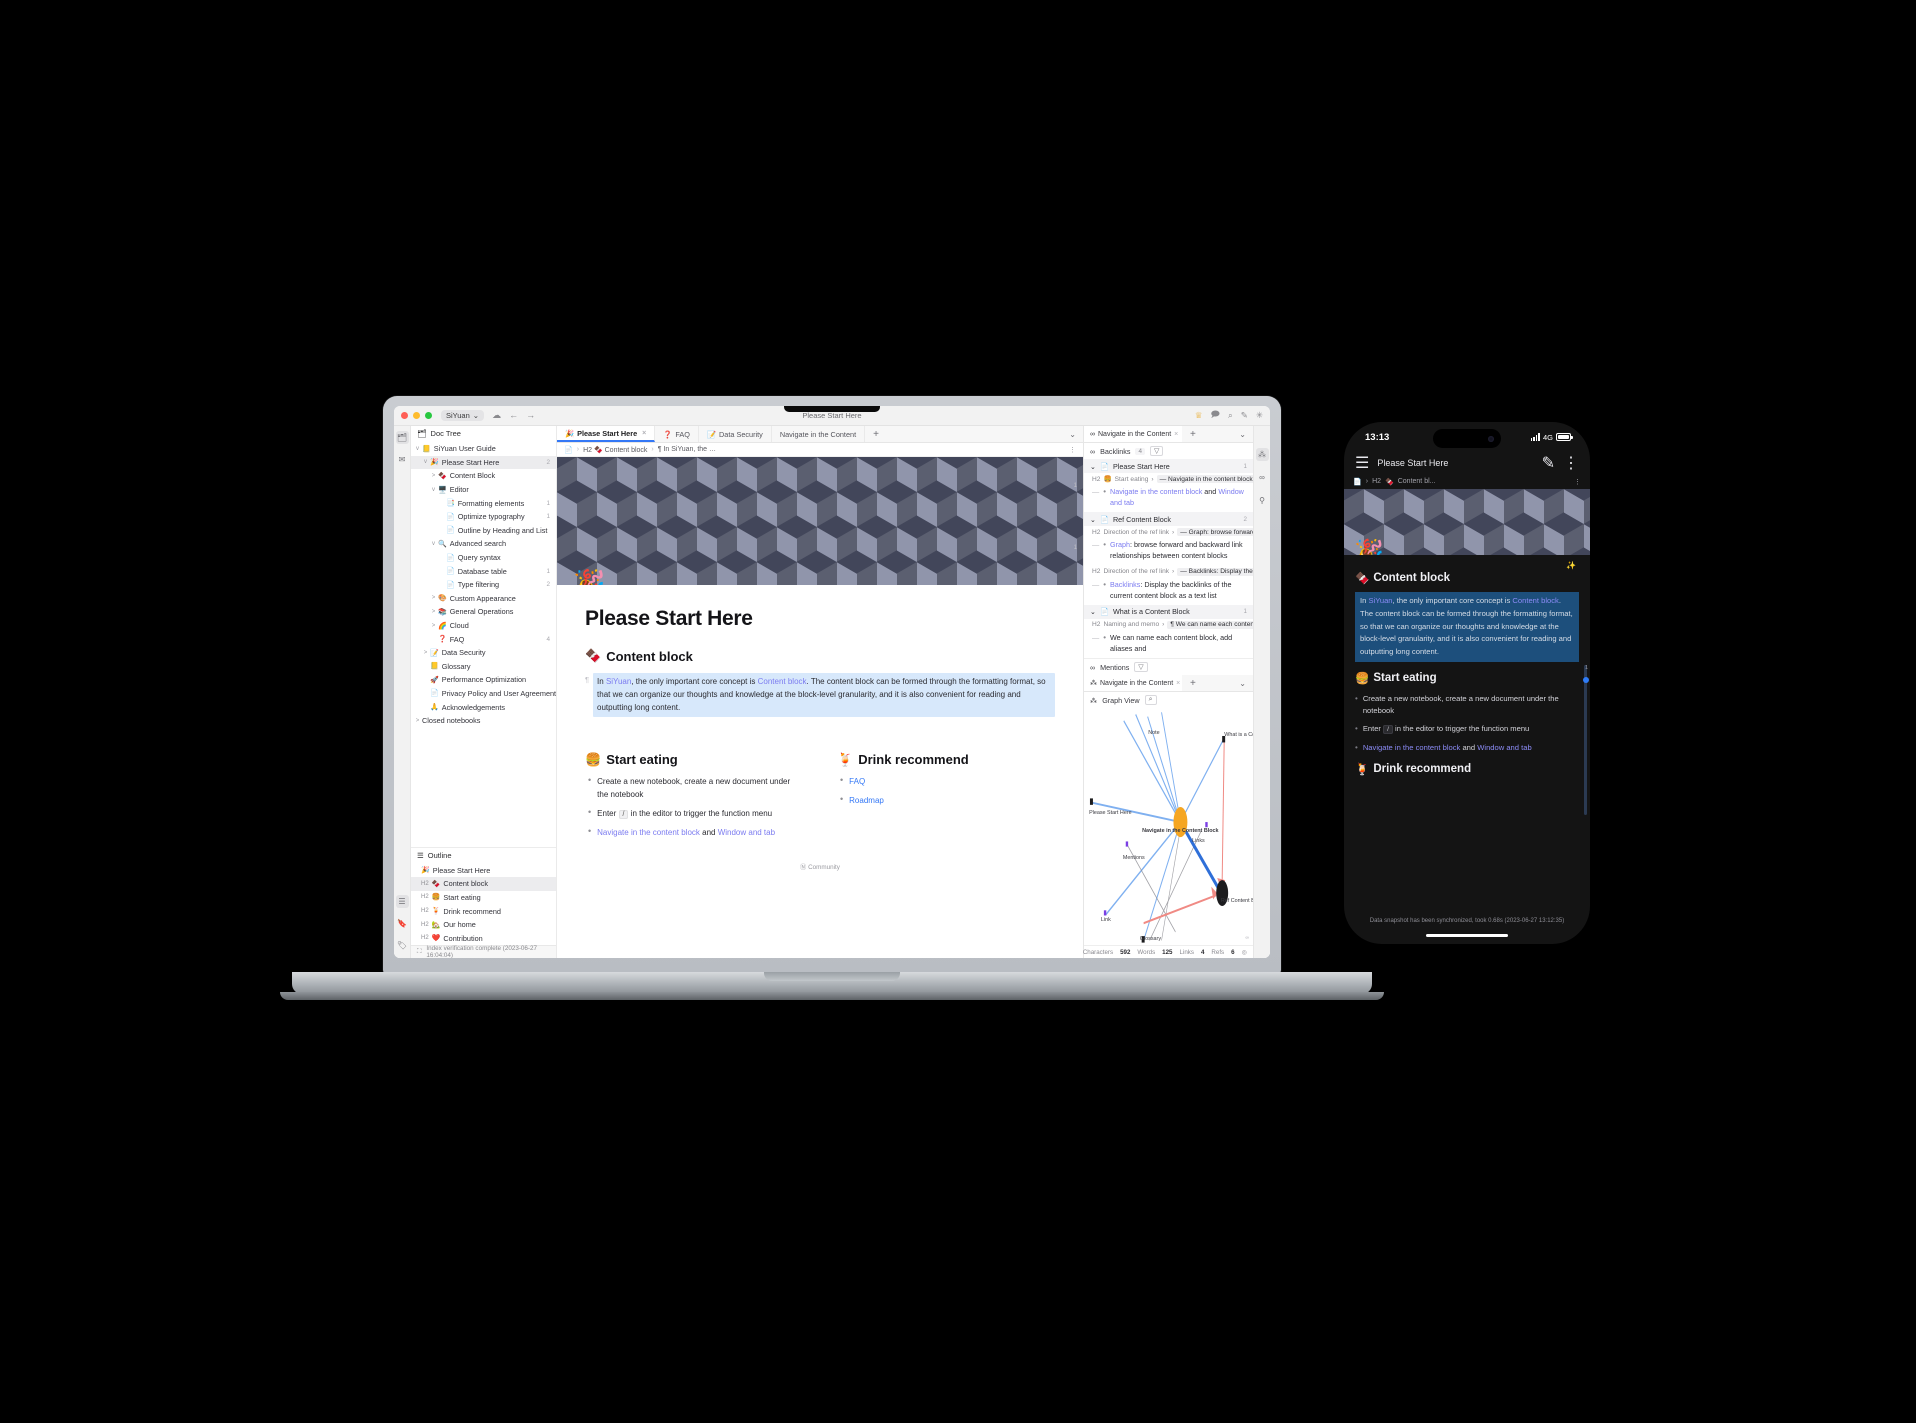 This screenshot has width=1916, height=1423. Describe the element at coordinates (404, 415) in the screenshot. I see `close-window-button` at that location.